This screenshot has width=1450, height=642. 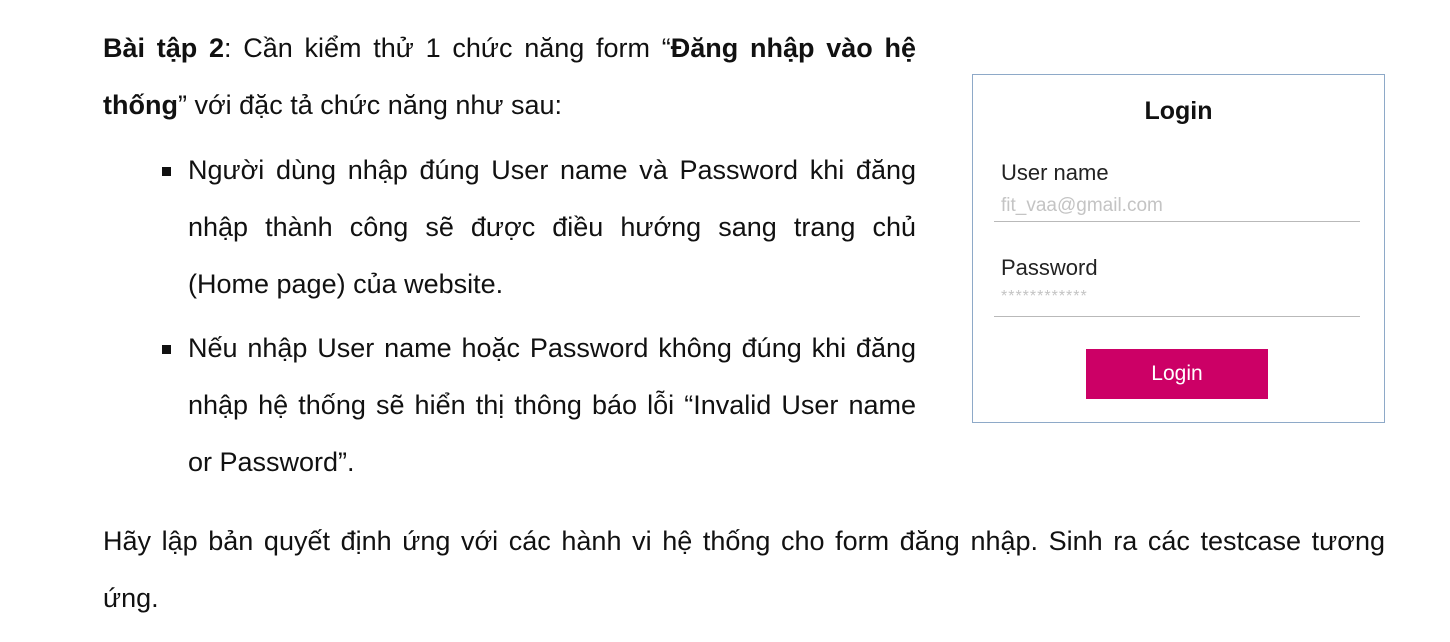 What do you see at coordinates (1055, 172) in the screenshot?
I see `username-label: User name` at bounding box center [1055, 172].